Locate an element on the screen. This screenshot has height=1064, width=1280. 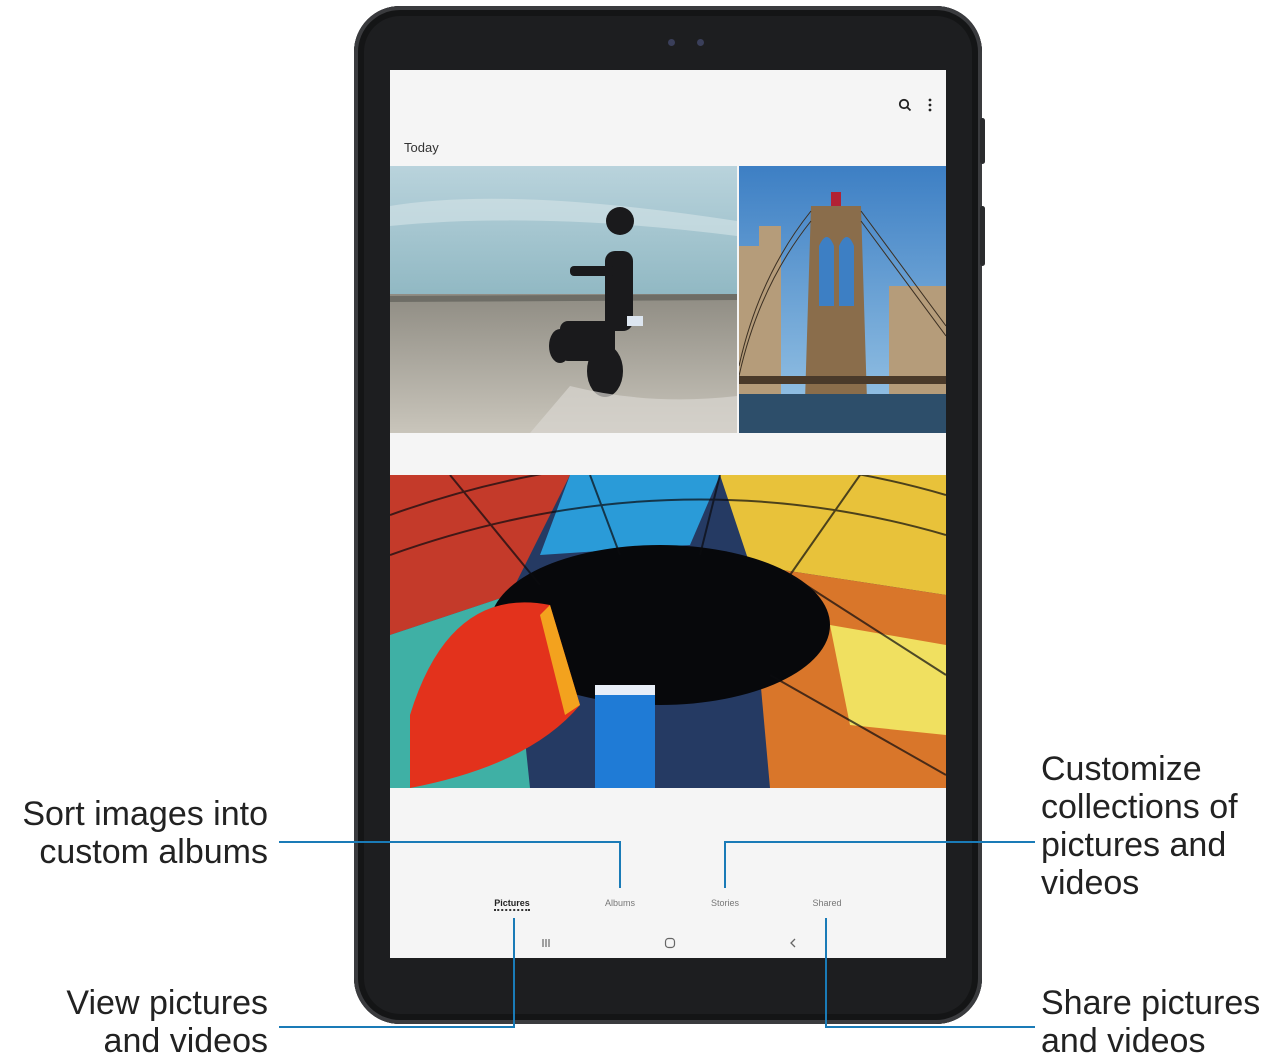
callout-pictures: View pictures and videos is located at coordinates (167, 1022).